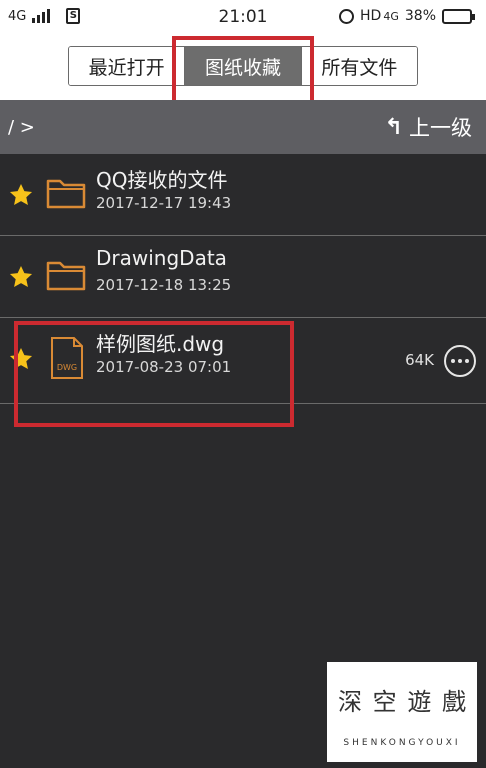  I want to click on watermark-char: 空, so click(384, 701).